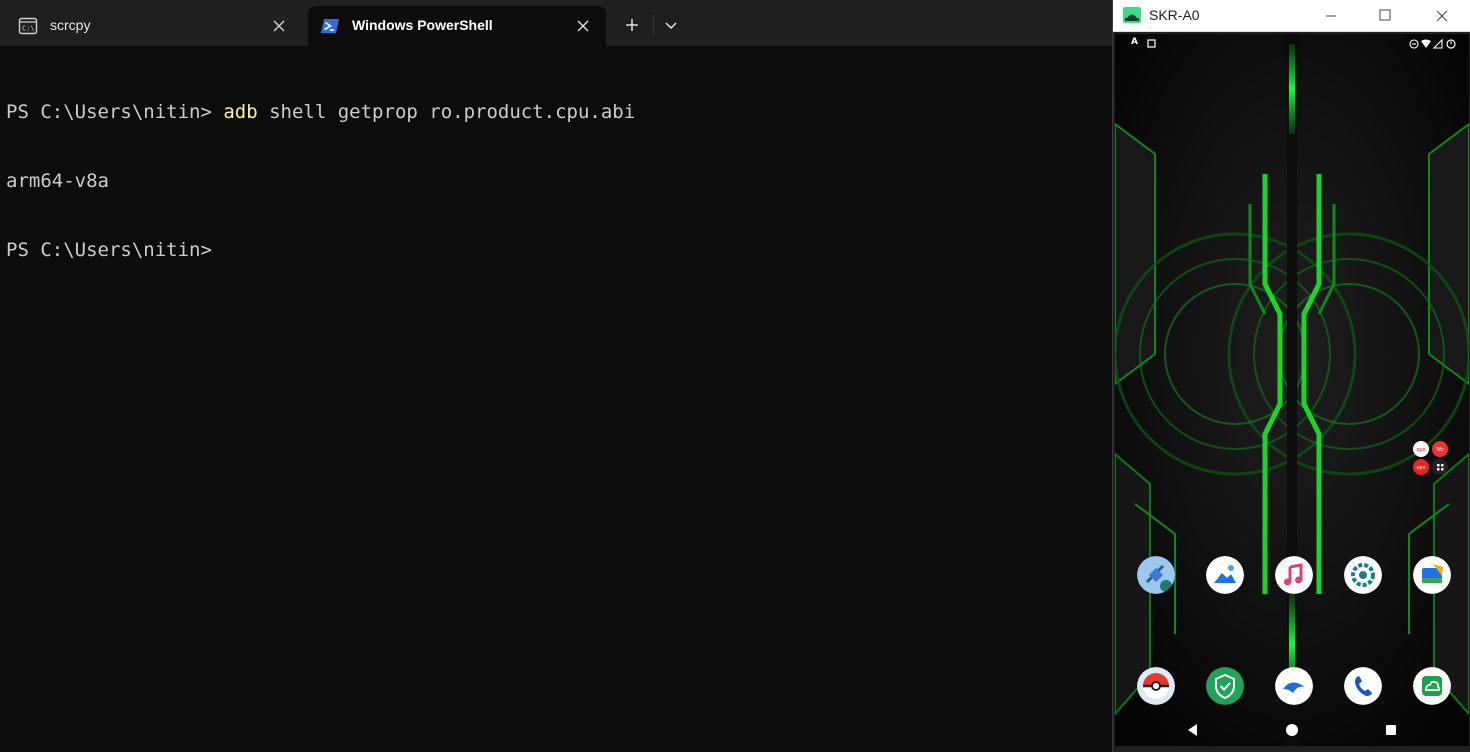 The width and height of the screenshot is (1470, 752). What do you see at coordinates (320, 250) in the screenshot?
I see `console-line: PS C:\Users\nitin>` at bounding box center [320, 250].